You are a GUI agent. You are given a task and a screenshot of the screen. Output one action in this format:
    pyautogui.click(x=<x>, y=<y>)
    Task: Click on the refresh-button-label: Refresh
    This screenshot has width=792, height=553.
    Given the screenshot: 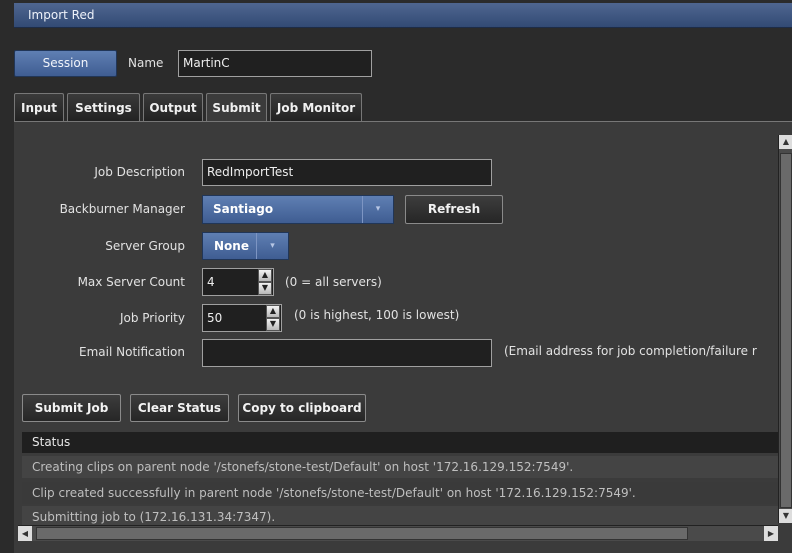 What is the action you would take?
    pyautogui.click(x=454, y=209)
    